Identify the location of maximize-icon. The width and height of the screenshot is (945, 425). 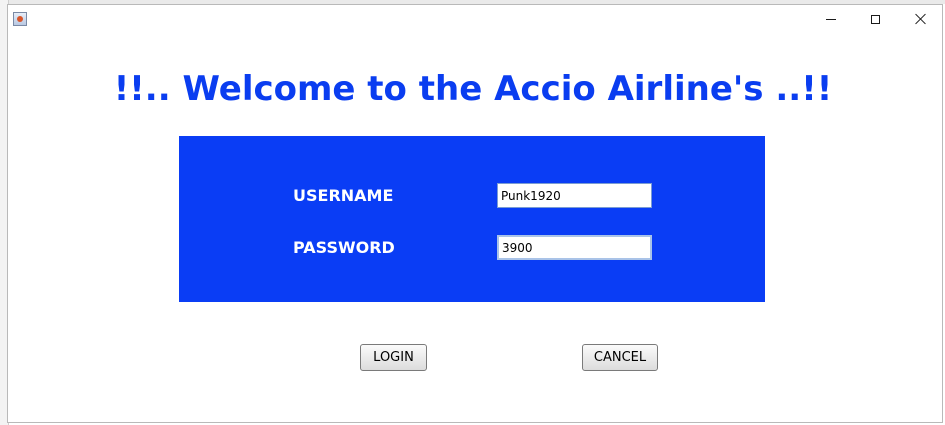
(875, 19).